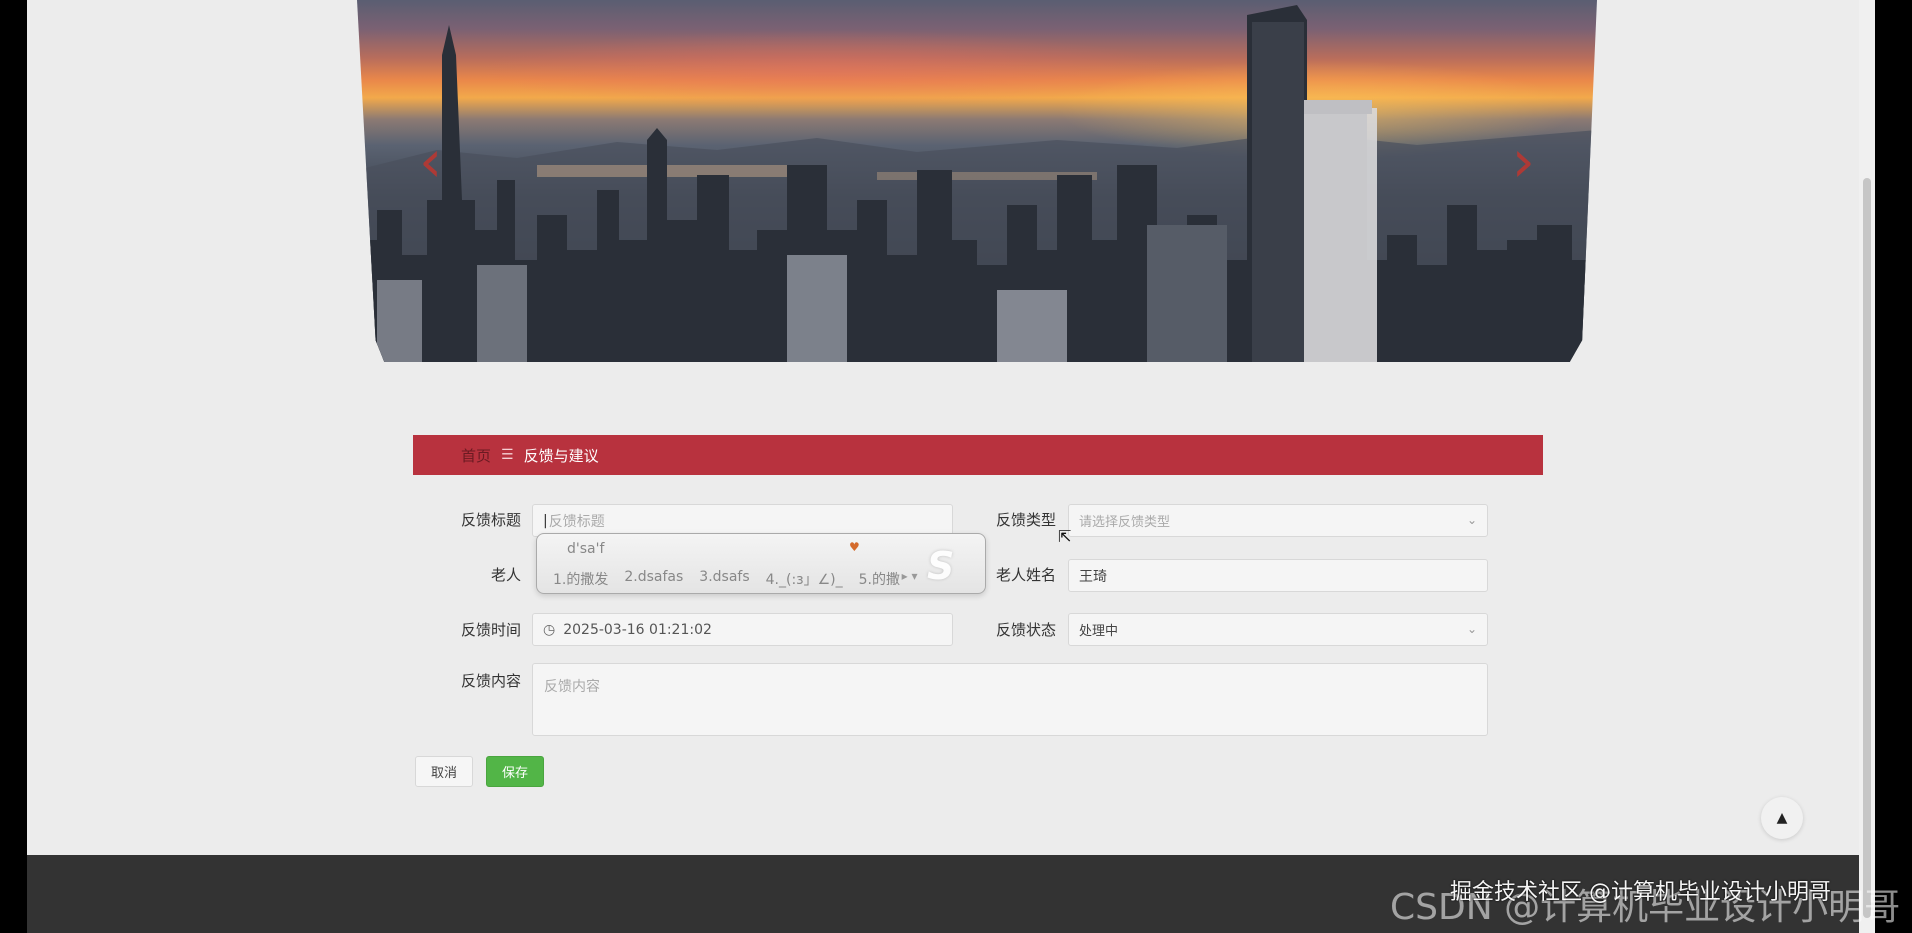 This screenshot has height=933, width=1912. What do you see at coordinates (490, 520) in the screenshot?
I see `feedback-title-label: 反馈标题` at bounding box center [490, 520].